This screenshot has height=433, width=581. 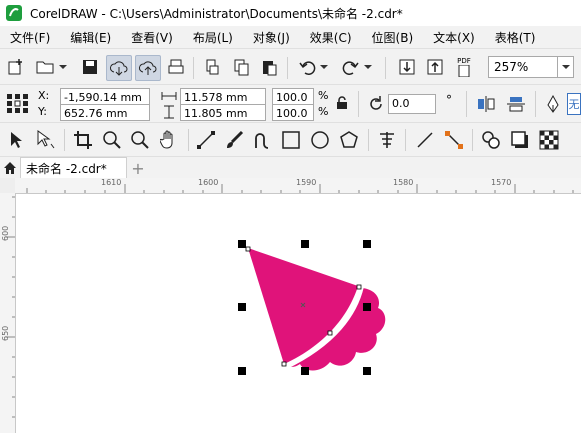 I want to click on open-dropdown-button, so click(x=63, y=67).